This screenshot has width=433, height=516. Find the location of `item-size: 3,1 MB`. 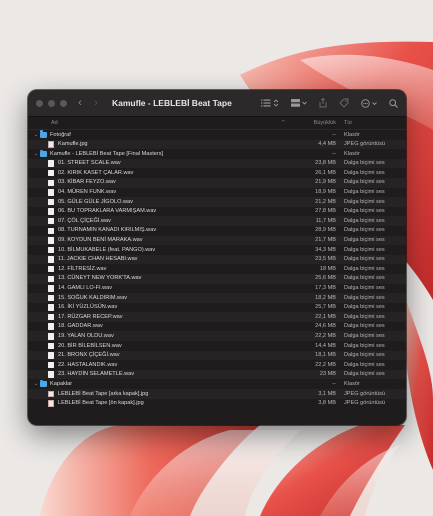

item-size: 3,1 MB is located at coordinates (327, 393).